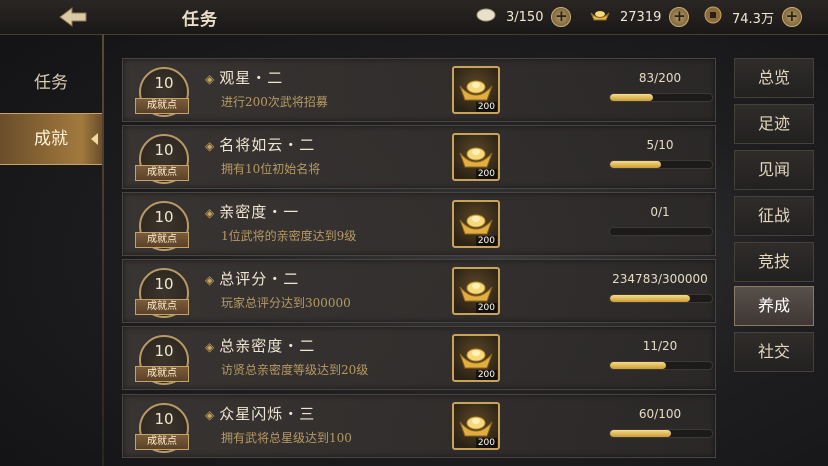  Describe the element at coordinates (244, 77) in the screenshot. I see `achievement-name: ◈ 观星・二` at that location.